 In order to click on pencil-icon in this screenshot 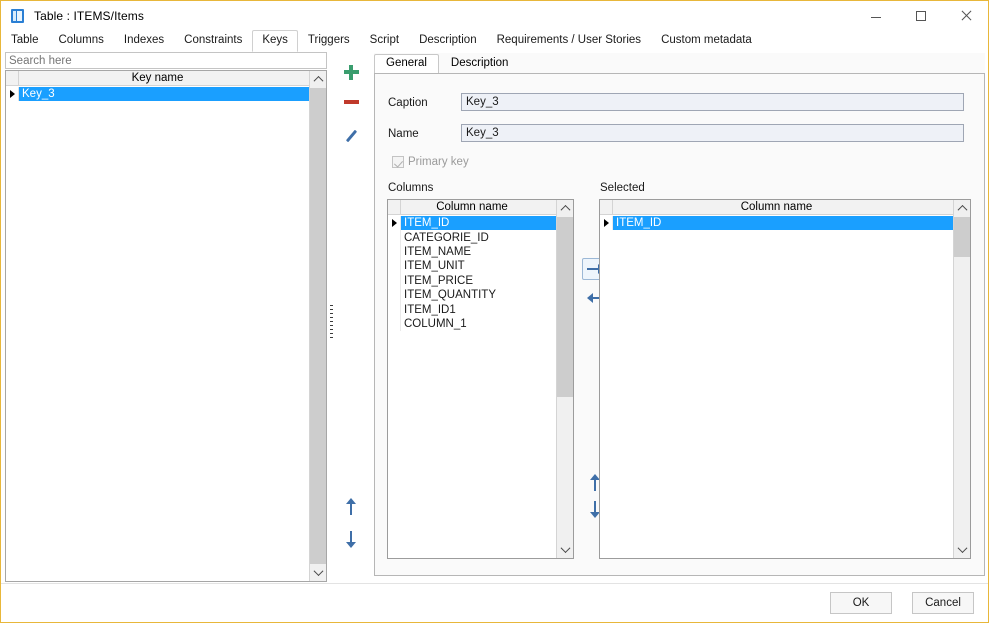, I will do `click(351, 136)`.